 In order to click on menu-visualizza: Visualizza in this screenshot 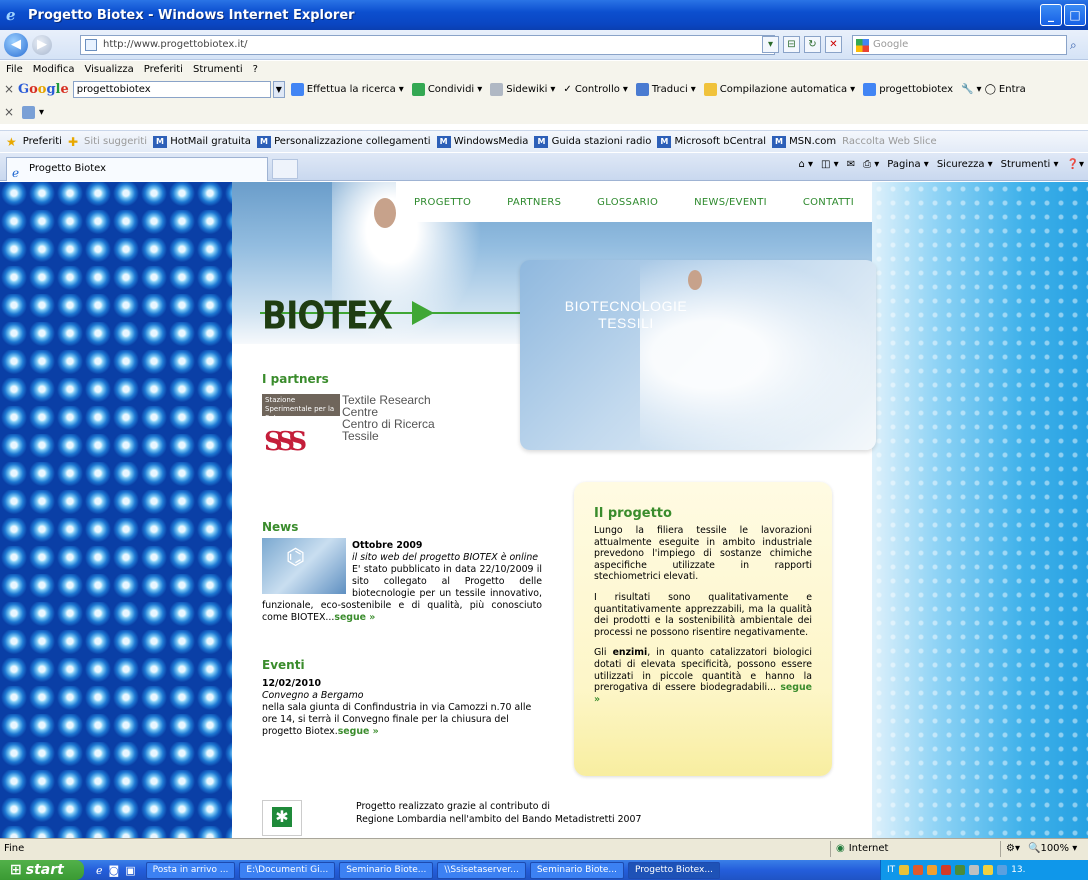, I will do `click(109, 69)`.